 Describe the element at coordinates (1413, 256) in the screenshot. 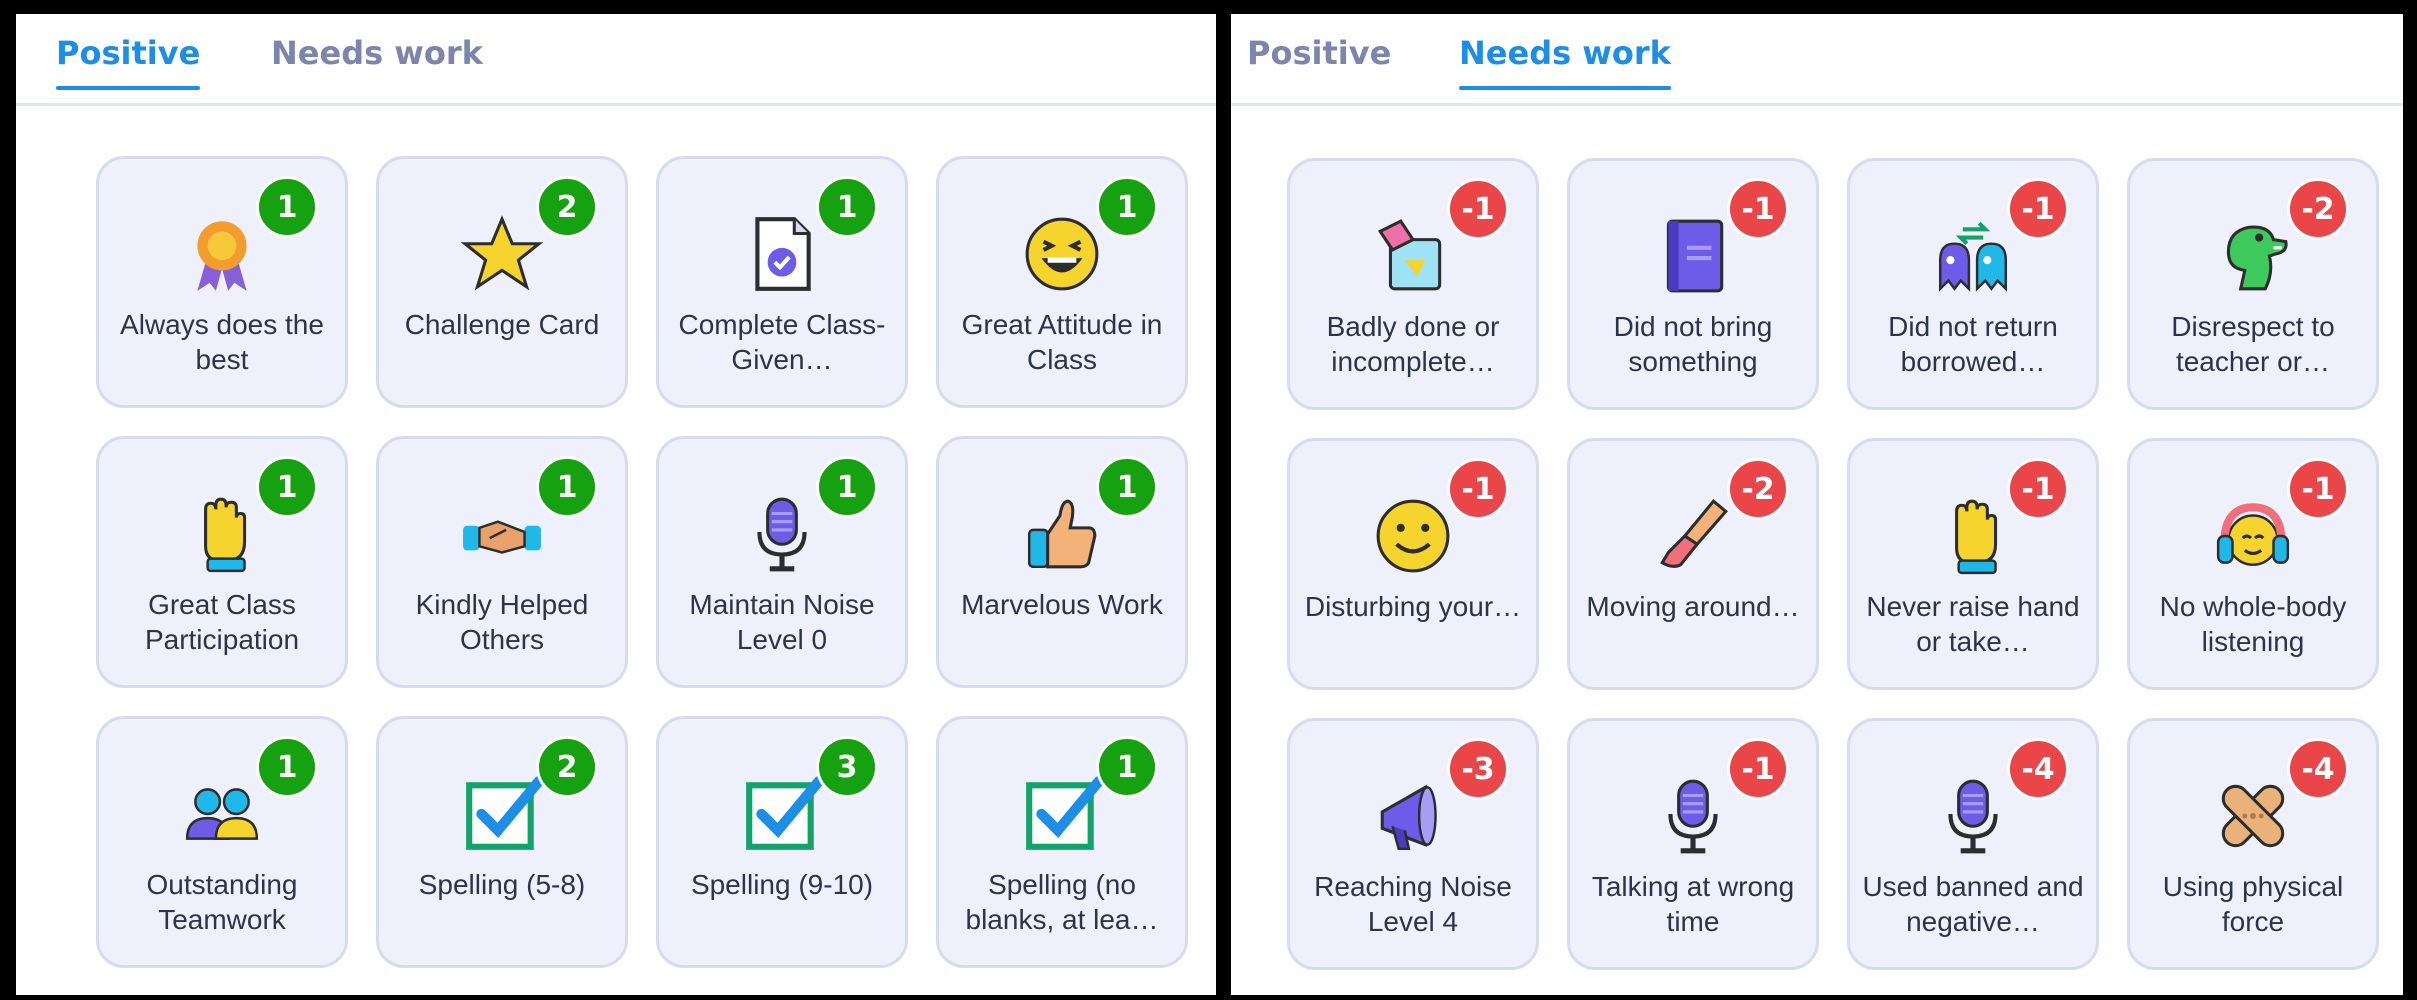

I see `broken-paper-icon` at that location.